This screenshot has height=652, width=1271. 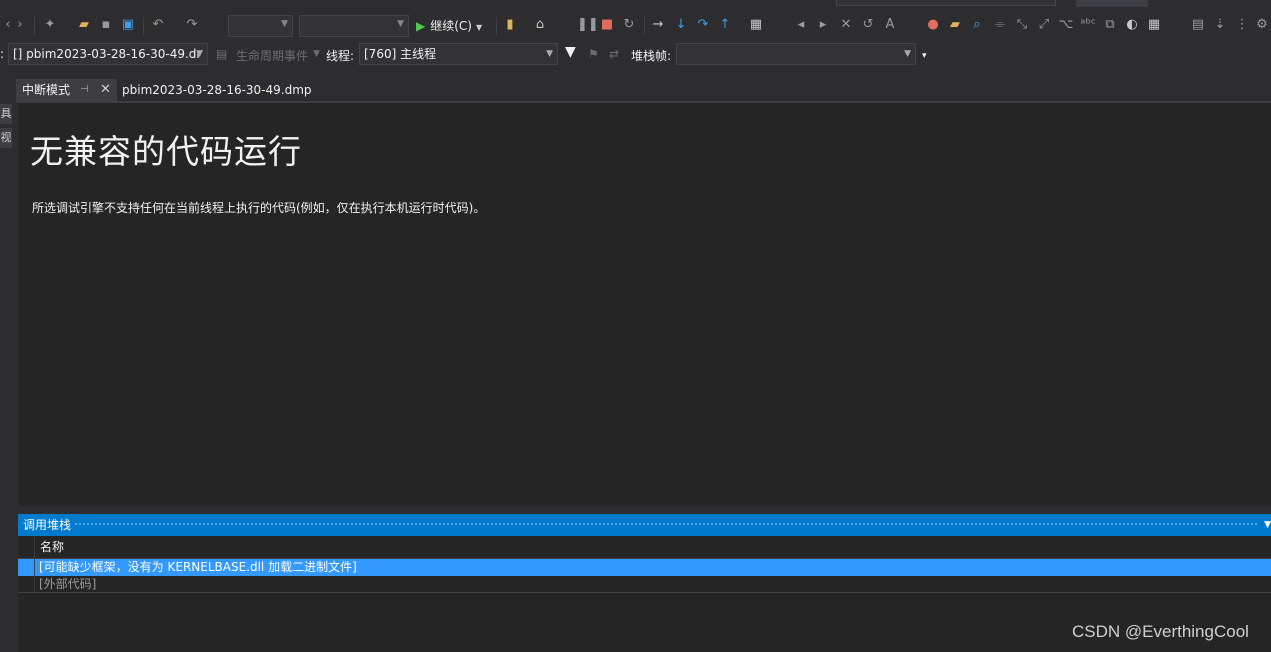 What do you see at coordinates (1110, 25) in the screenshot?
I see `window-icon: ⧉` at bounding box center [1110, 25].